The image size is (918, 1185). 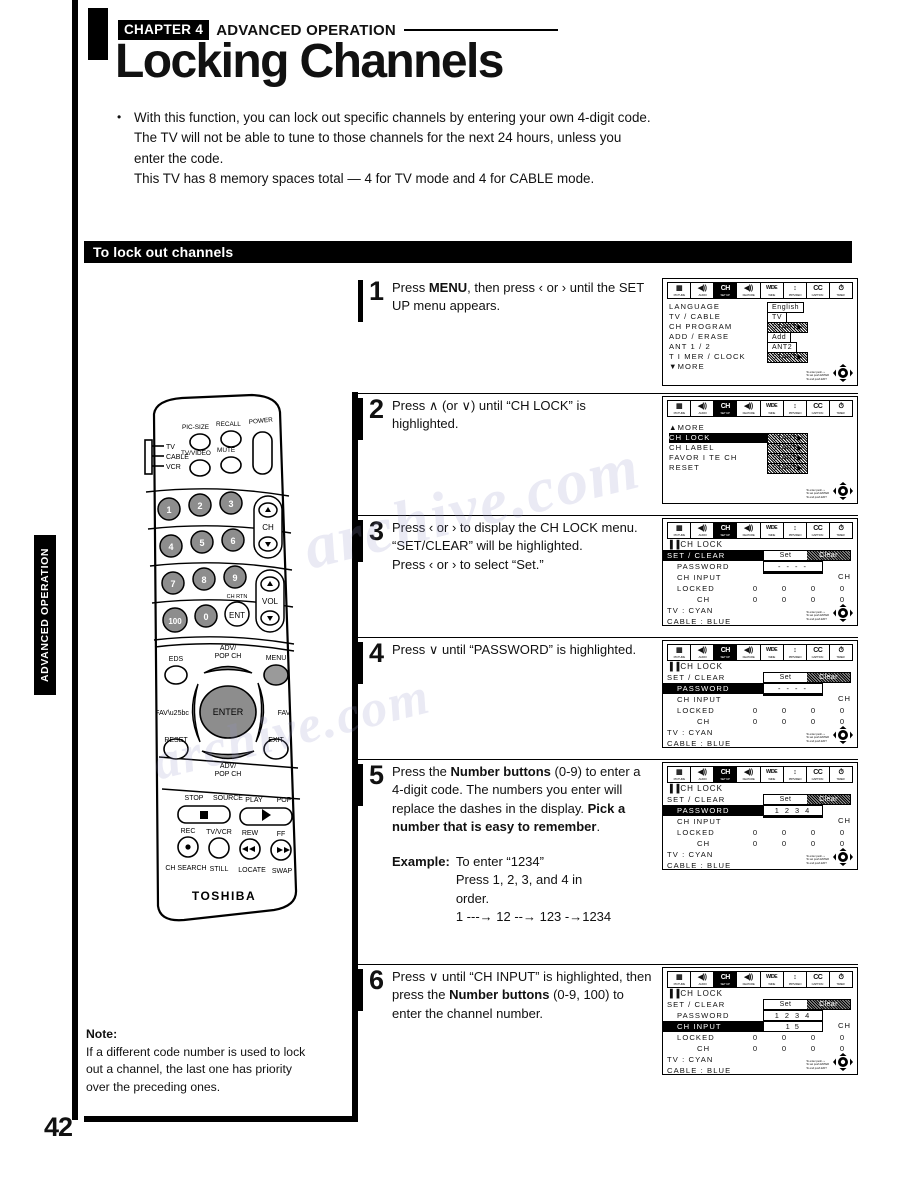 I want to click on step-2-marker: 2, so click(x=375, y=451).